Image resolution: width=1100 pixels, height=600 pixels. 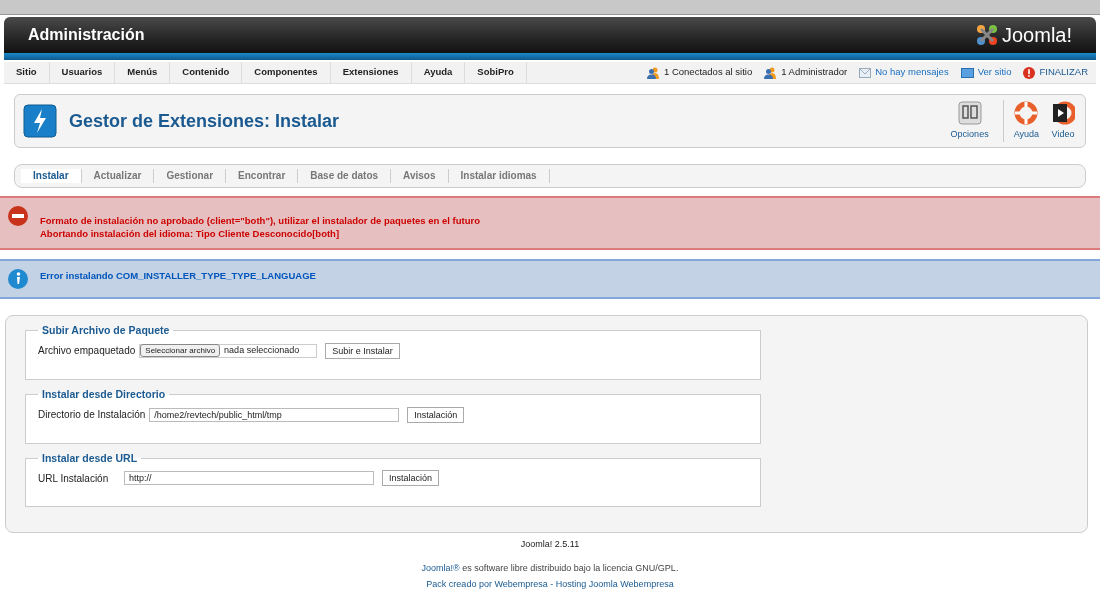 What do you see at coordinates (262, 350) in the screenshot?
I see `file-name: nada seleccionado` at bounding box center [262, 350].